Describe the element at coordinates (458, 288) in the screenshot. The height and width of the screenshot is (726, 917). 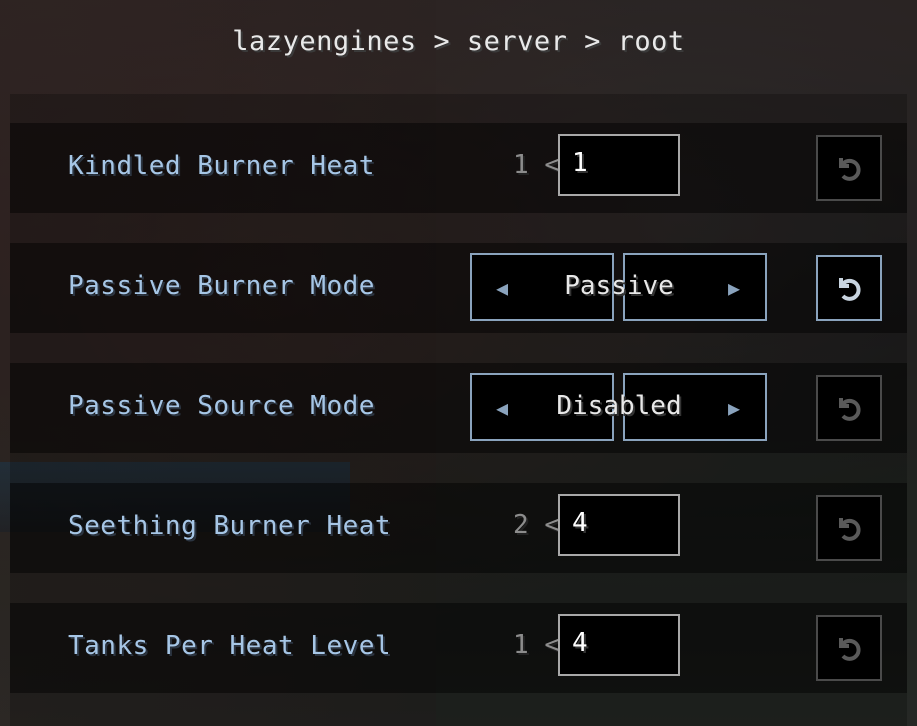
I see `setting-row-passive-burner-mode: Passive Burner Mode ◀ Passive ▶` at that location.